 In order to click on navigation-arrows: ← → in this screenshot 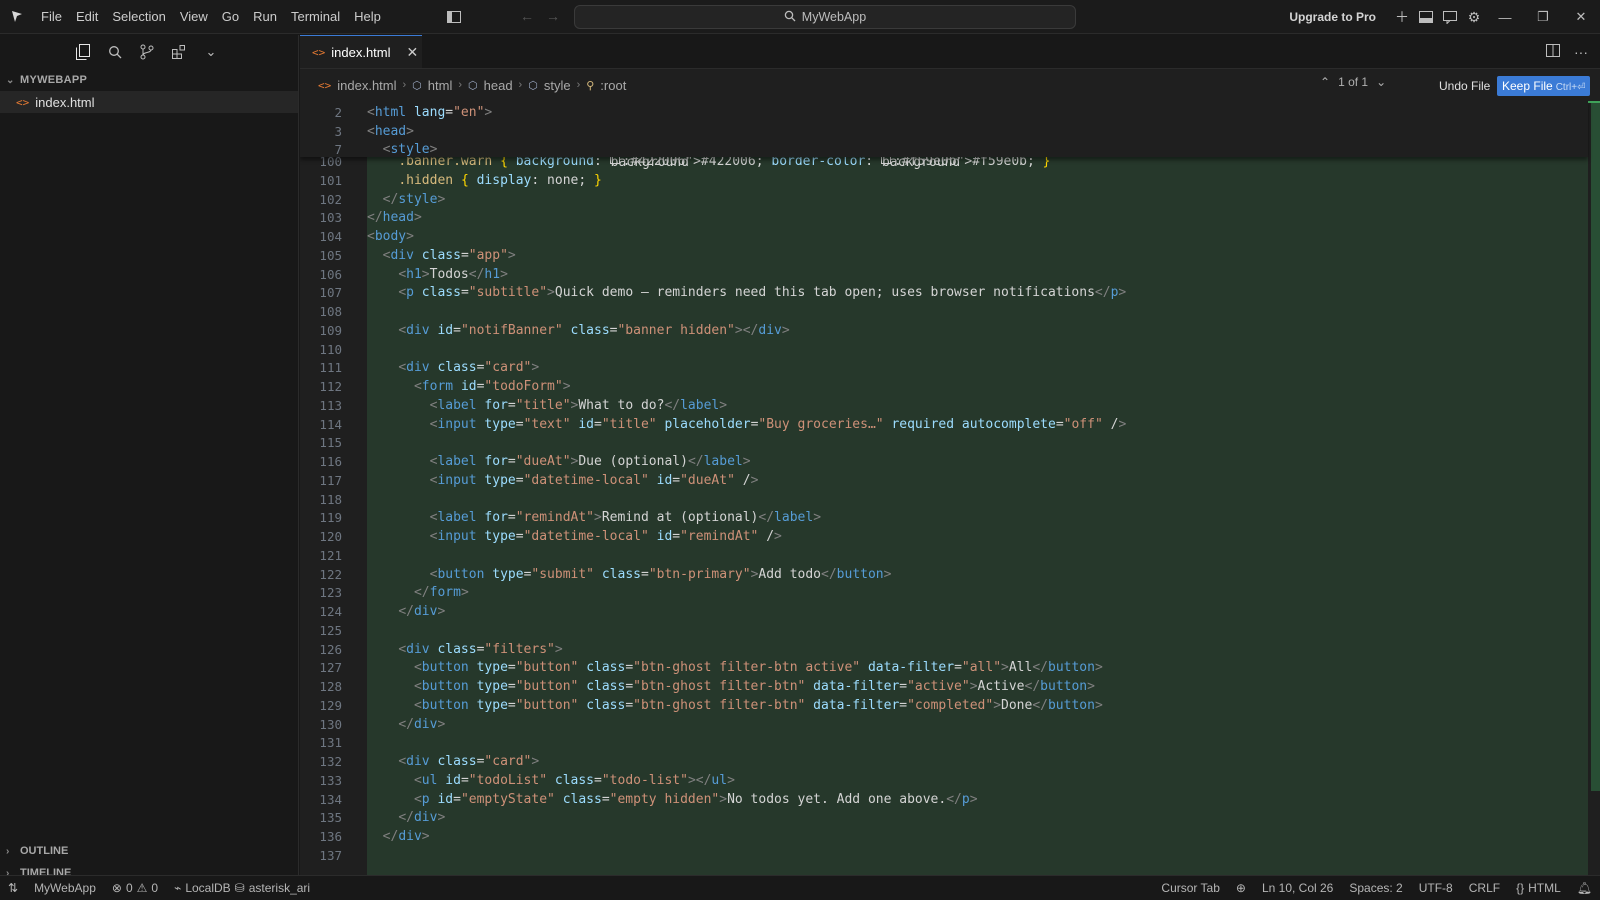, I will do `click(540, 16)`.